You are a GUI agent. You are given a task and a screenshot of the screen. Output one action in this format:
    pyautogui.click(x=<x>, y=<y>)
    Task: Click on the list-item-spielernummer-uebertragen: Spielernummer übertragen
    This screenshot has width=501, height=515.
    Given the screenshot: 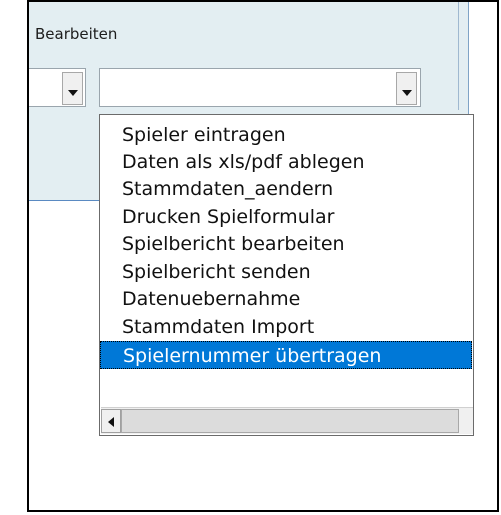 What is the action you would take?
    pyautogui.click(x=286, y=355)
    